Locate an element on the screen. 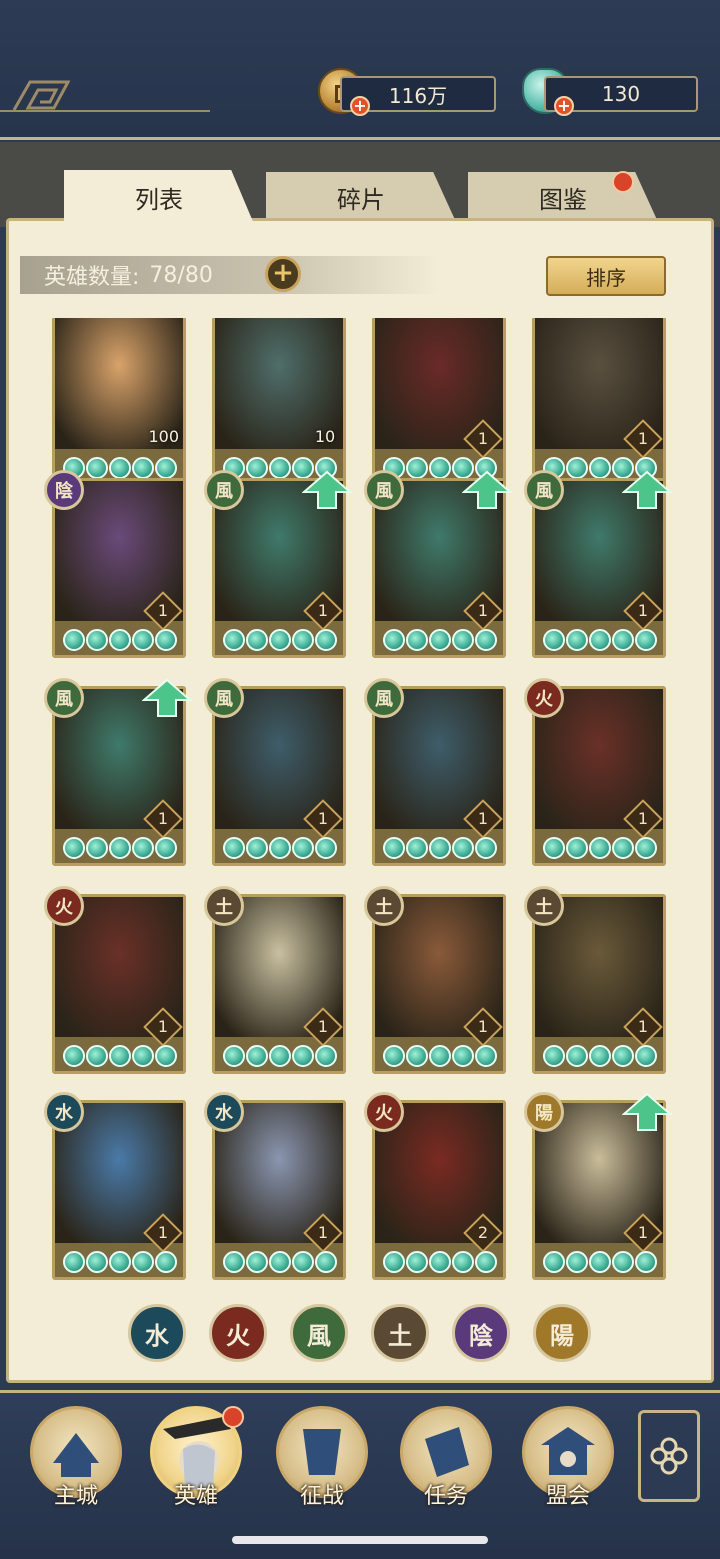 This screenshot has height=1559, width=720. element-filter-button: 陽 is located at coordinates (562, 1333).